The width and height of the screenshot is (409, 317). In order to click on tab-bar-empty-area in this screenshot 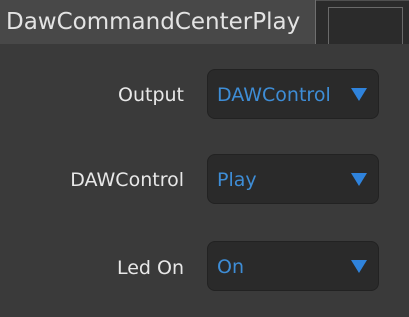, I will do `click(362, 22)`.